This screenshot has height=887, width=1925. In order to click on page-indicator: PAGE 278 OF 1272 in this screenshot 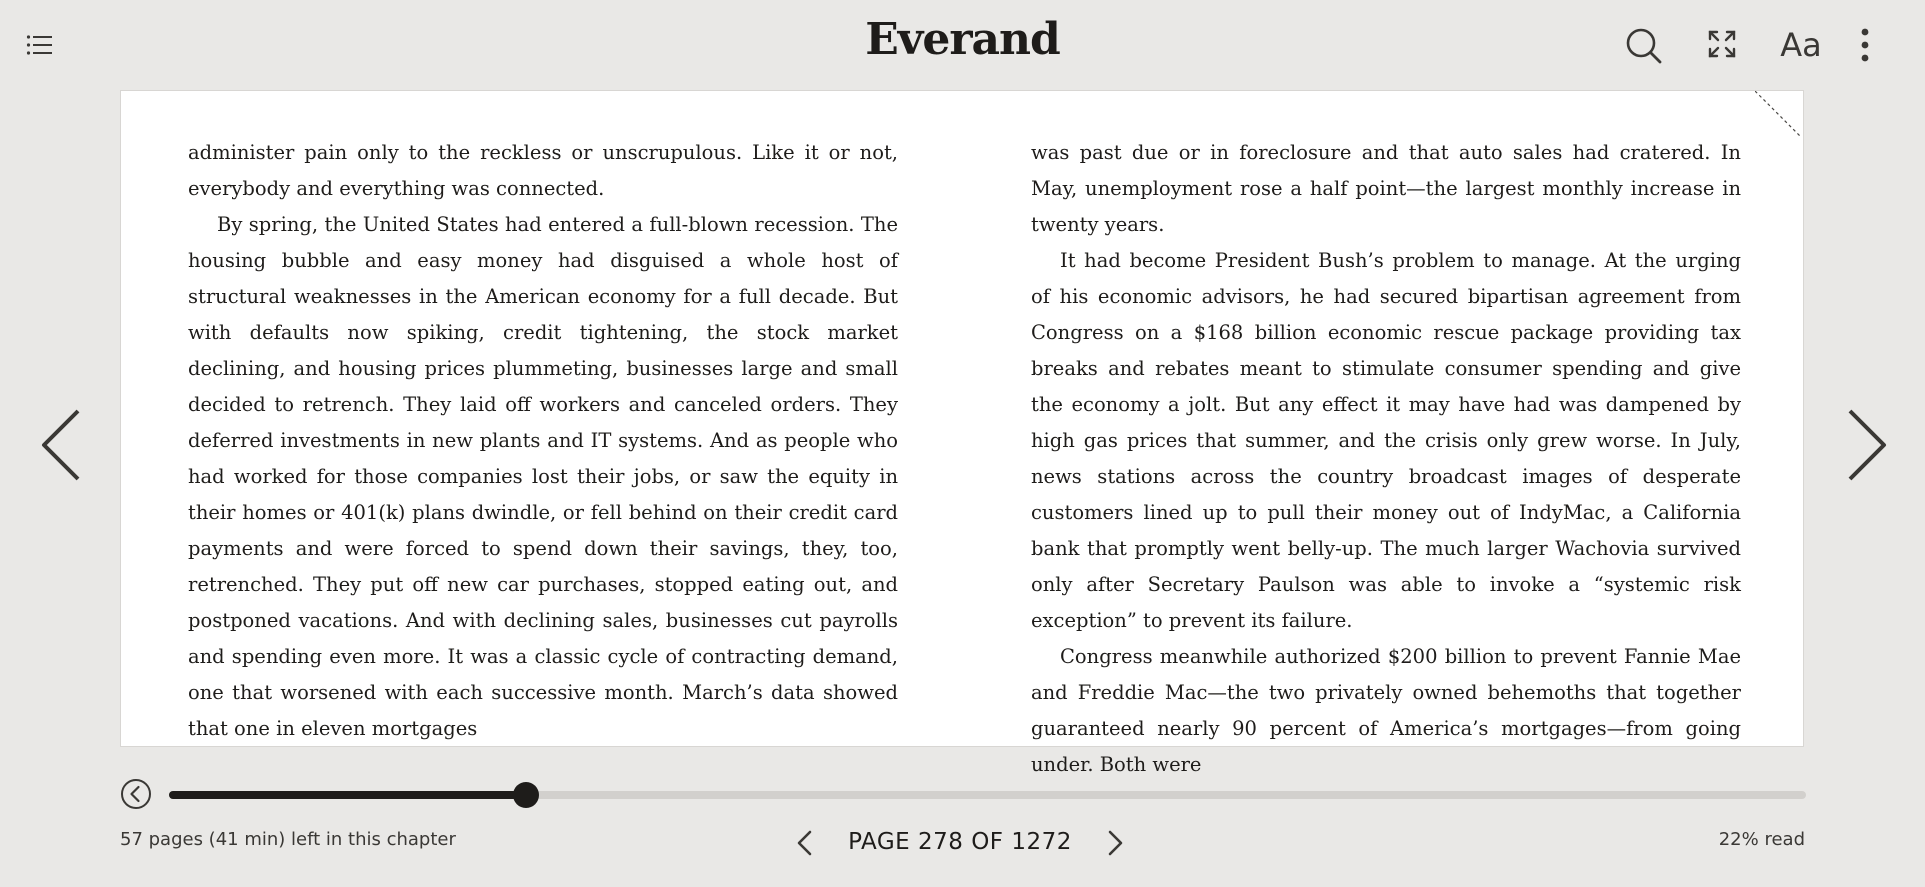, I will do `click(960, 842)`.